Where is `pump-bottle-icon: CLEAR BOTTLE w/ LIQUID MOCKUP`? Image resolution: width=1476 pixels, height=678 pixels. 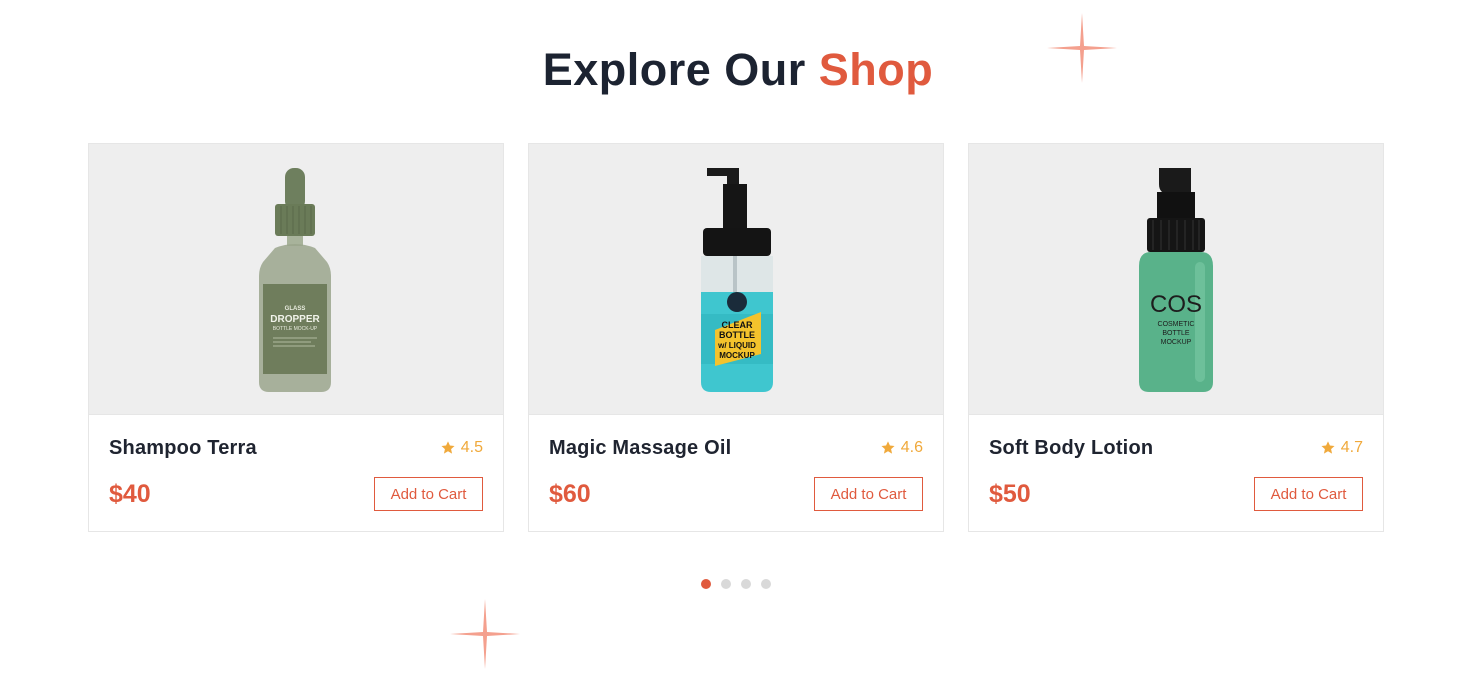 pump-bottle-icon: CLEAR BOTTLE w/ LIQUID MOCKUP is located at coordinates (737, 280).